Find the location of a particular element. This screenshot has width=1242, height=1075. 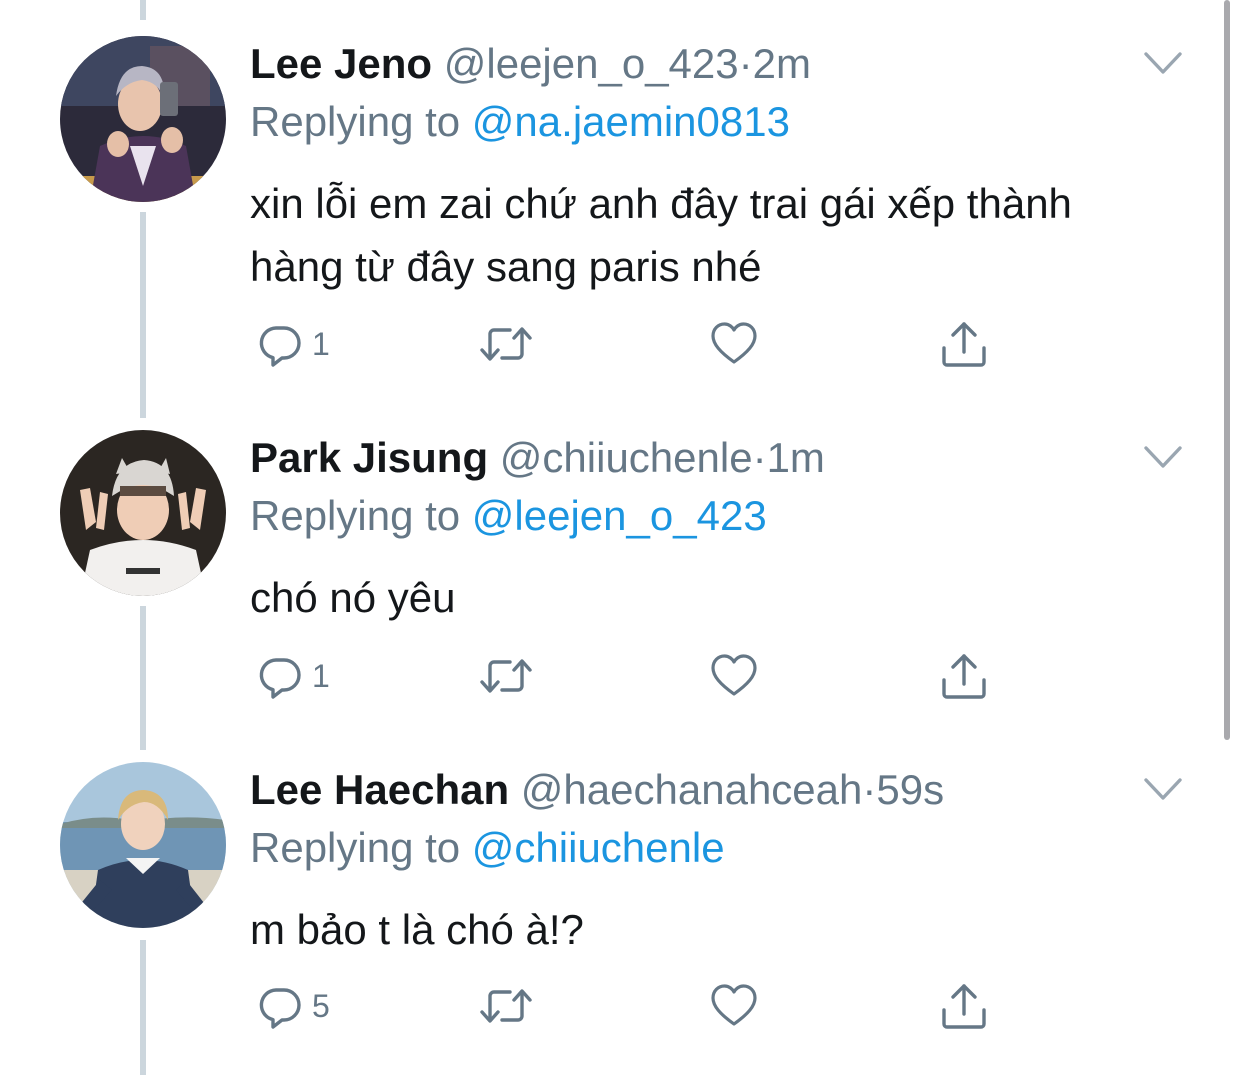

tweet-text: chó nó yêu is located at coordinates (353, 597).